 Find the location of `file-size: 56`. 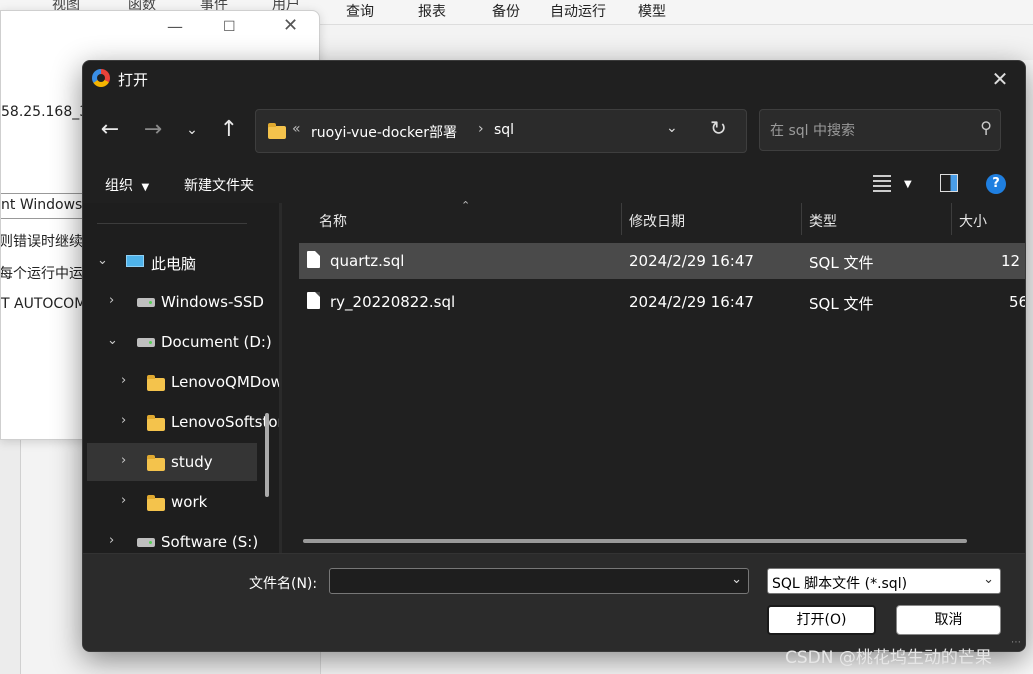

file-size: 56 is located at coordinates (1017, 302).